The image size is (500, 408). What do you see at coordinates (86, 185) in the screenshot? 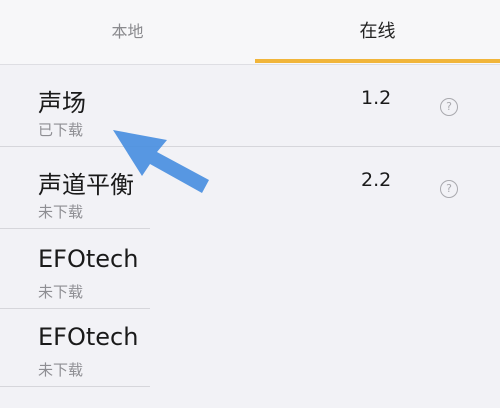
I see `item-title: 声道平衡` at bounding box center [86, 185].